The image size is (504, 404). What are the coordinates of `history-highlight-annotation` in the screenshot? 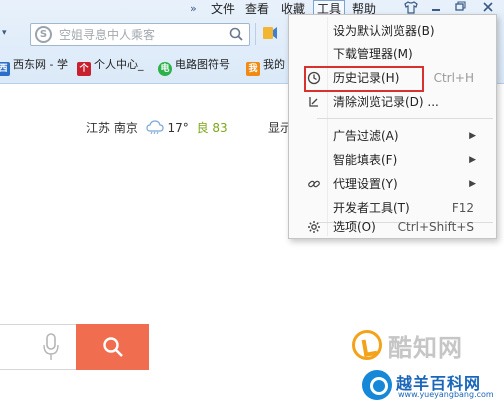 It's located at (364, 79).